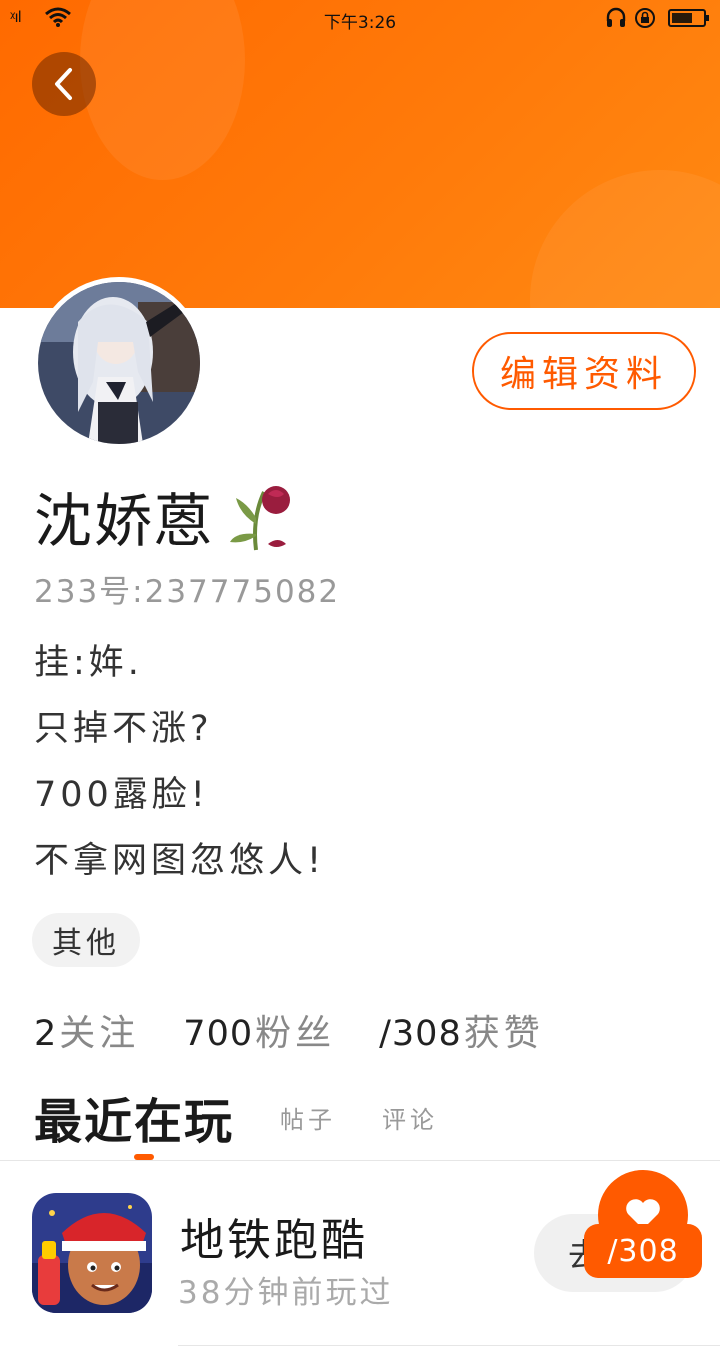  Describe the element at coordinates (274, 1240) in the screenshot. I see `game-title: 地铁跑酷` at that location.